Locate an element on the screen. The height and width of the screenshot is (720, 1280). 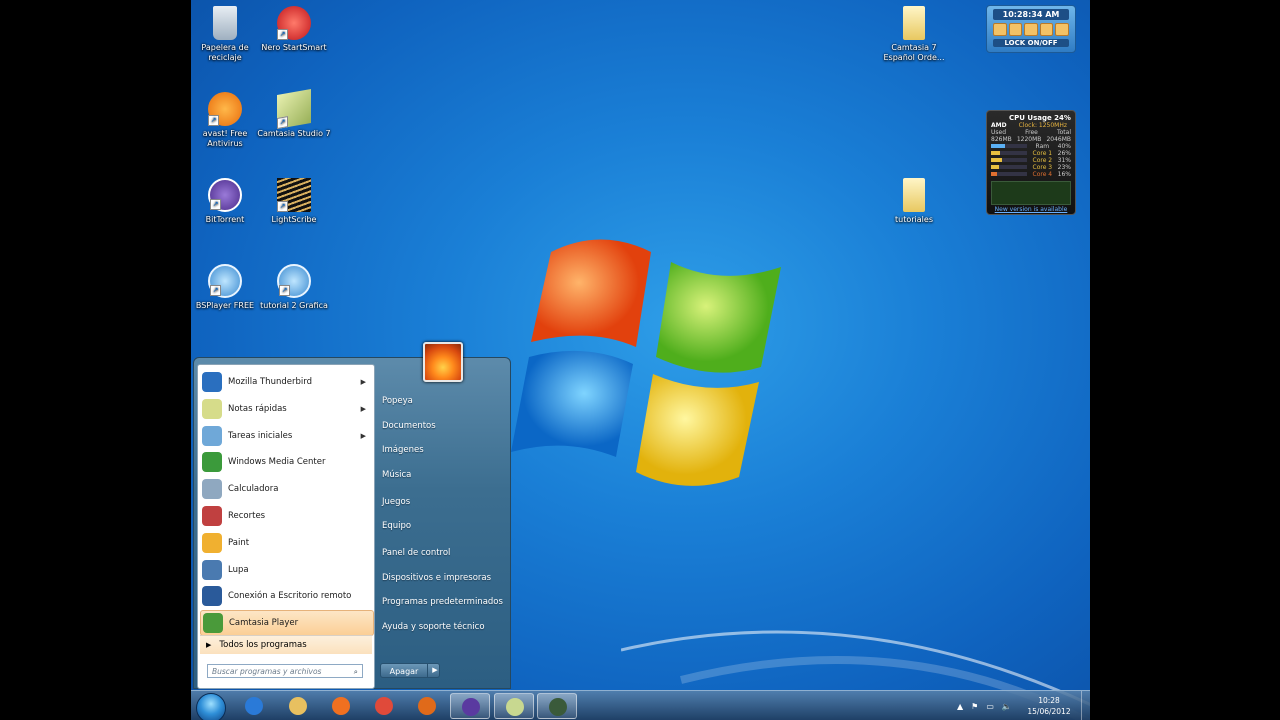
gadget-buttons is located at coordinates (1031, 29).